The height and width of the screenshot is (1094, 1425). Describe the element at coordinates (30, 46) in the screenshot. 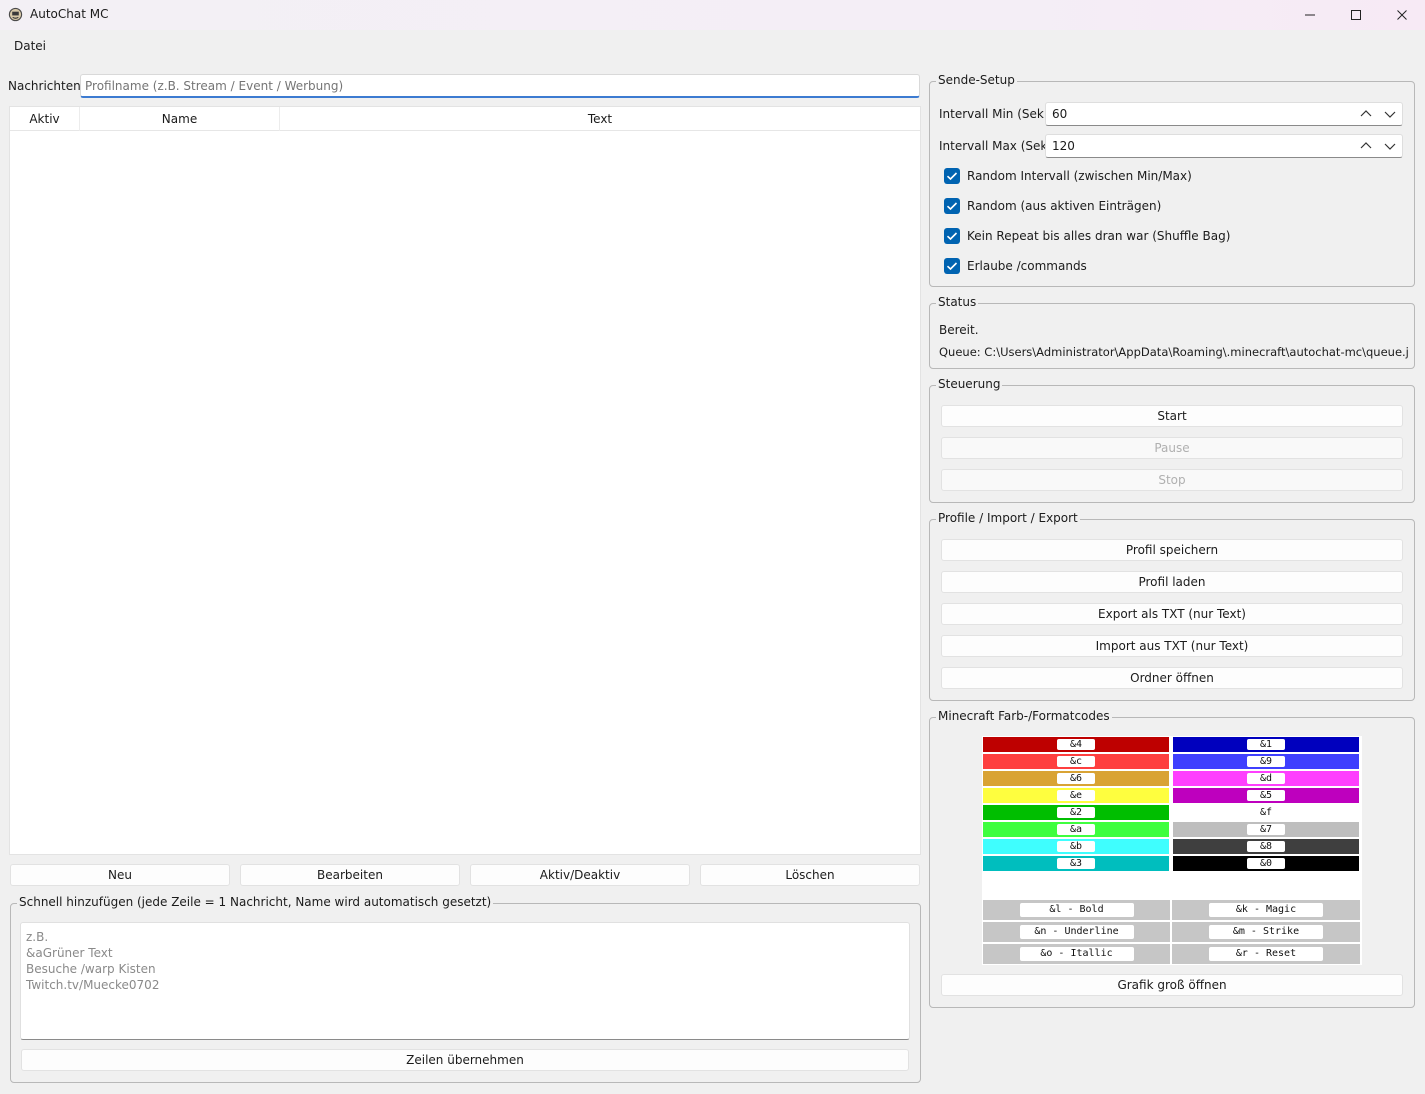

I see `menu-file: Datei` at that location.